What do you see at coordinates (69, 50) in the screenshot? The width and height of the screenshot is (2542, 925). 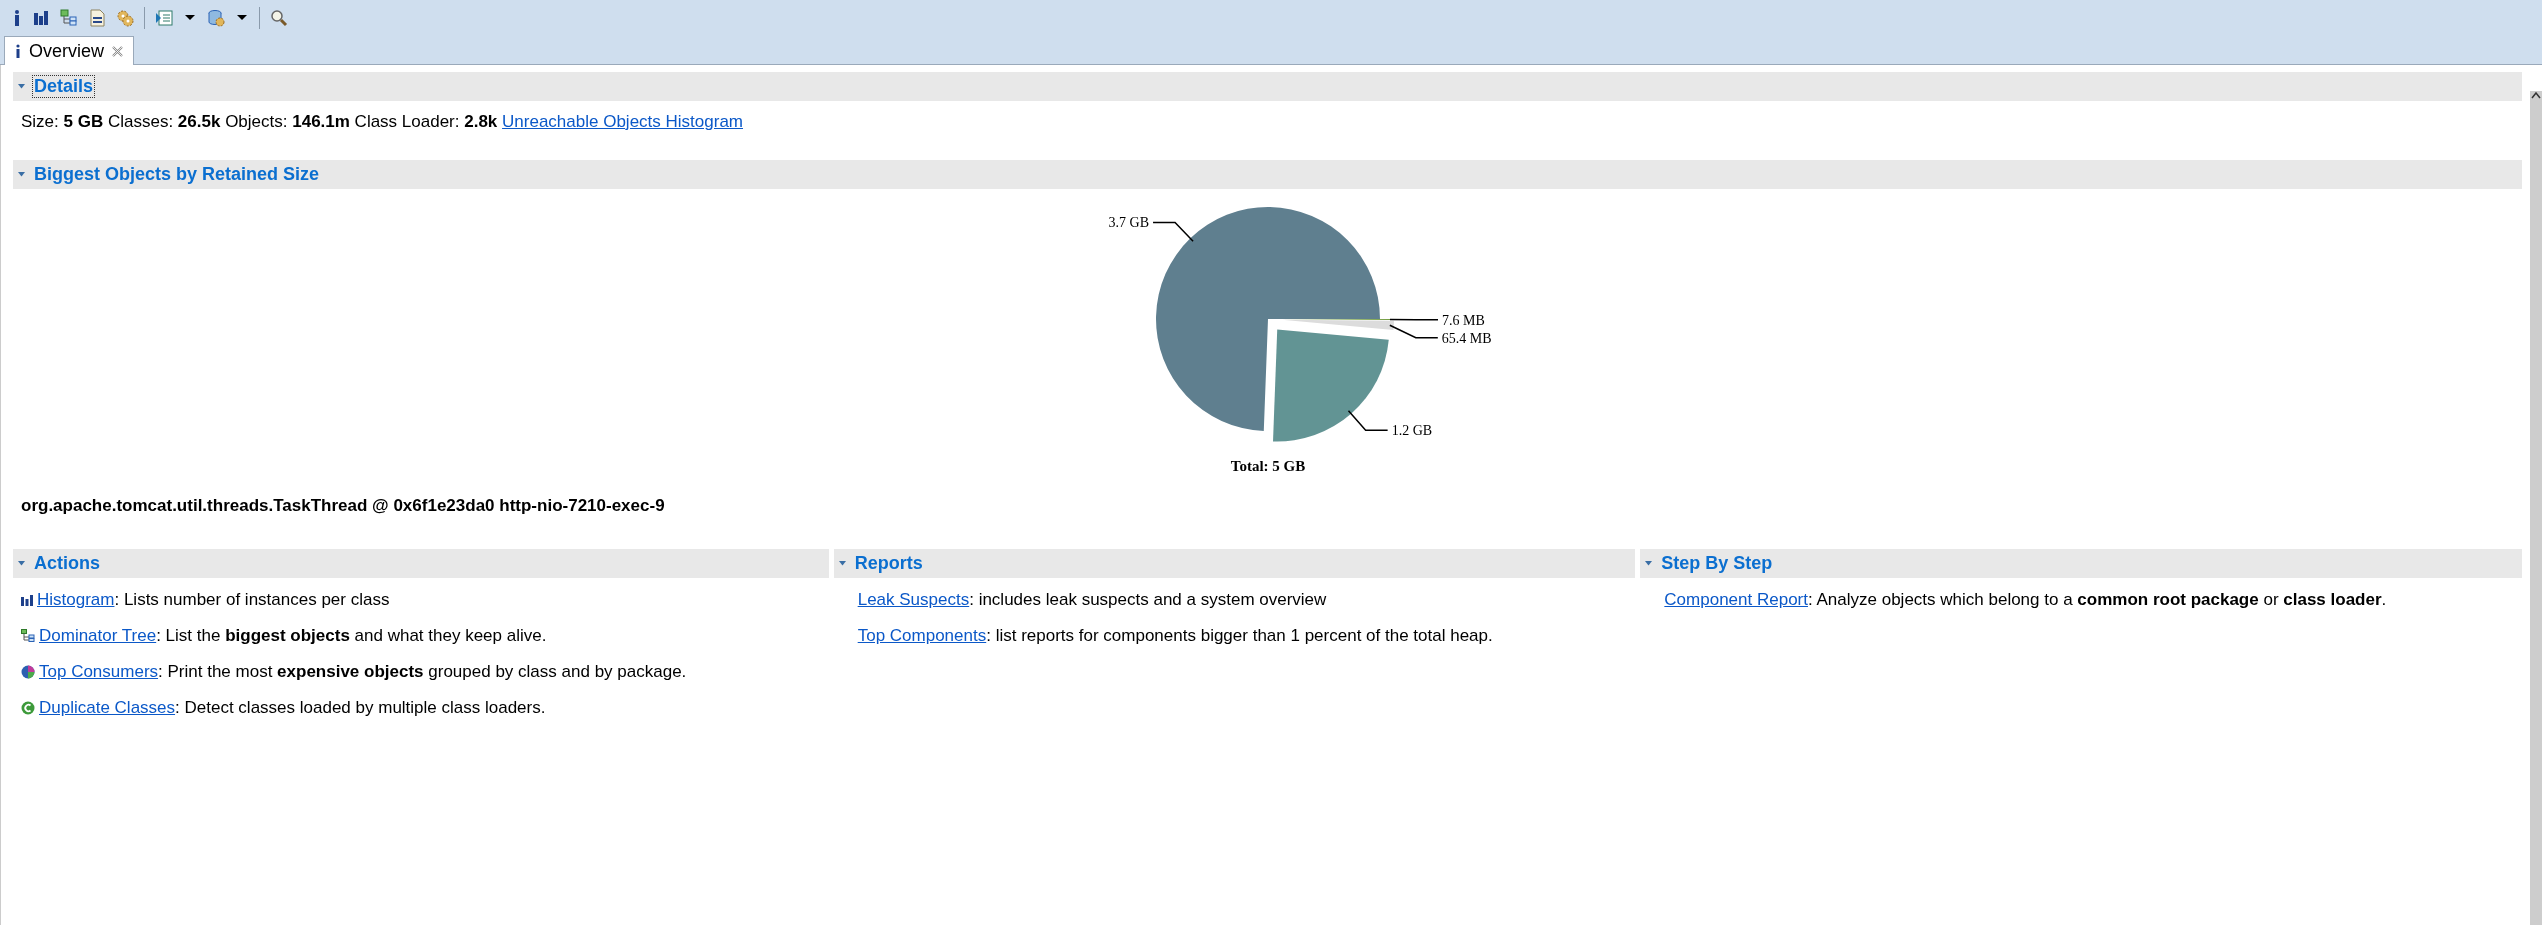 I see `overview-tab: Overview` at bounding box center [69, 50].